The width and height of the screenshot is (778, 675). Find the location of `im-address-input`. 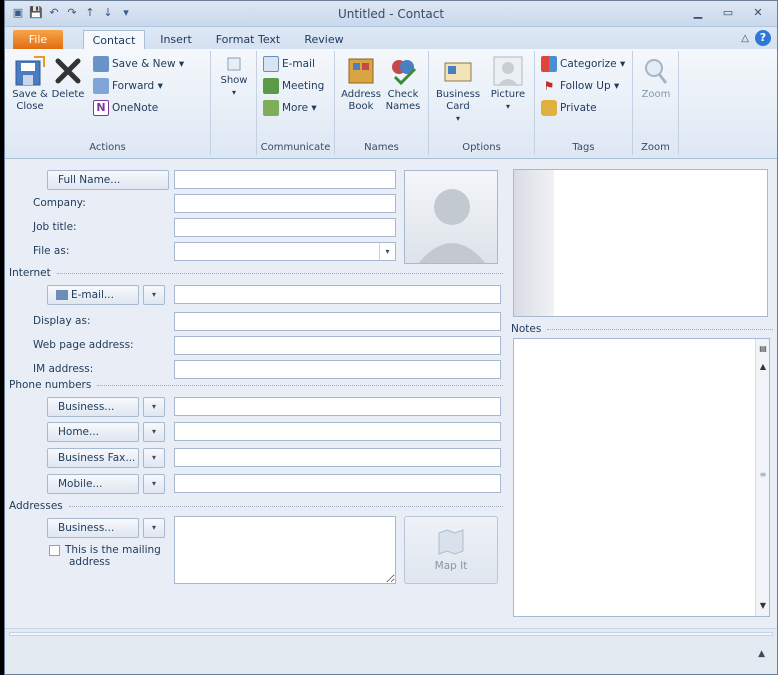

im-address-input is located at coordinates (337, 369).